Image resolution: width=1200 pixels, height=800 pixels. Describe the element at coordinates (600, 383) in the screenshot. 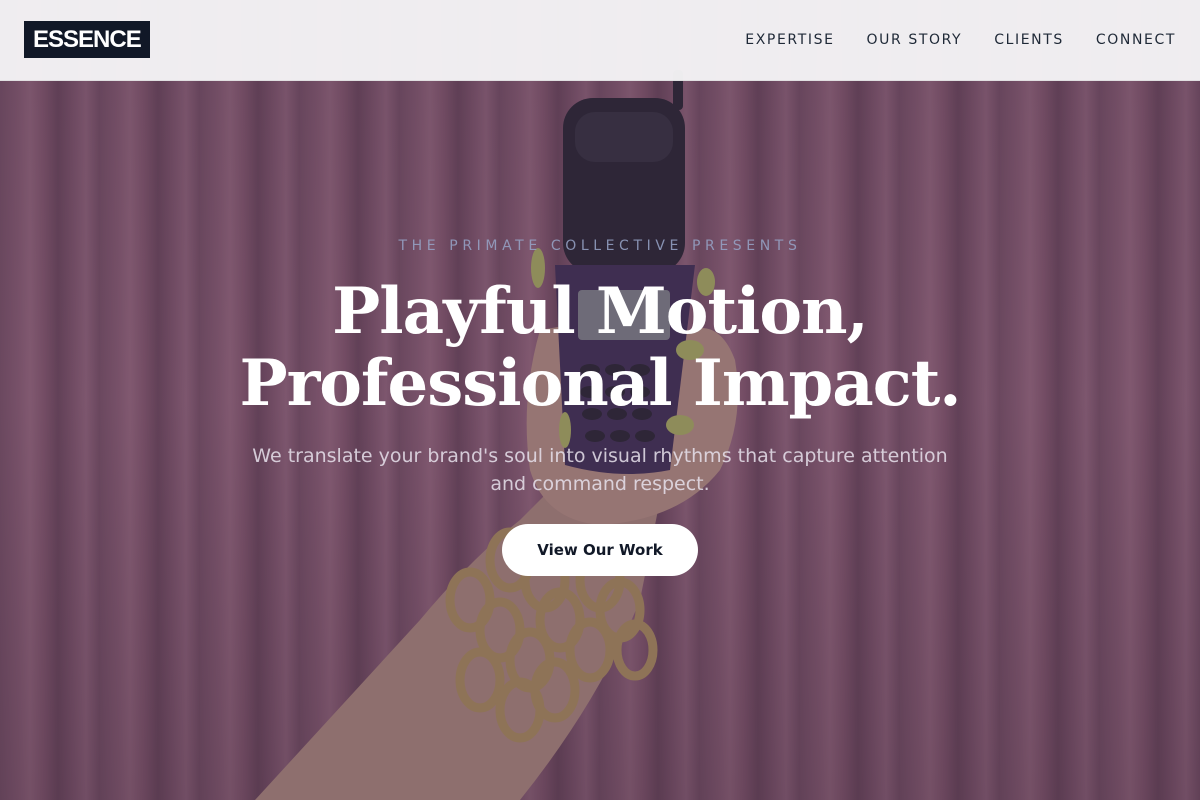

I see `headline-line-2: Professional Impact.` at that location.